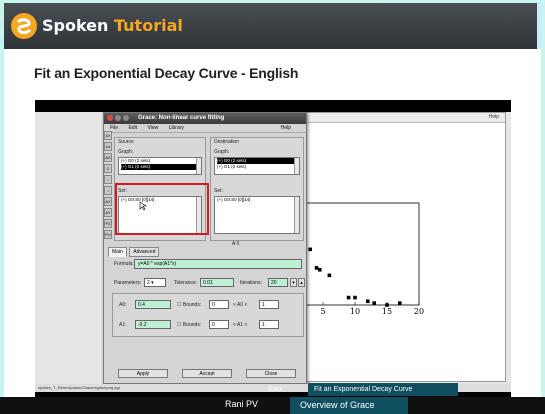 The image size is (545, 414). I want to click on tab-advanced: Advanced, so click(144, 252).